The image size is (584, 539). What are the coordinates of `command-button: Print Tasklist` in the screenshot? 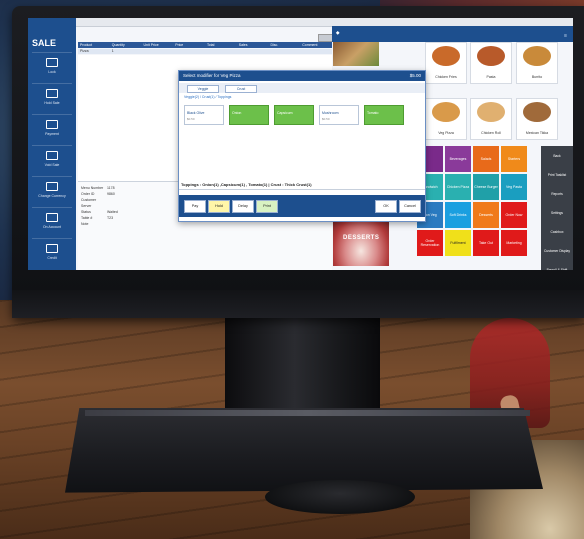 It's located at (557, 175).